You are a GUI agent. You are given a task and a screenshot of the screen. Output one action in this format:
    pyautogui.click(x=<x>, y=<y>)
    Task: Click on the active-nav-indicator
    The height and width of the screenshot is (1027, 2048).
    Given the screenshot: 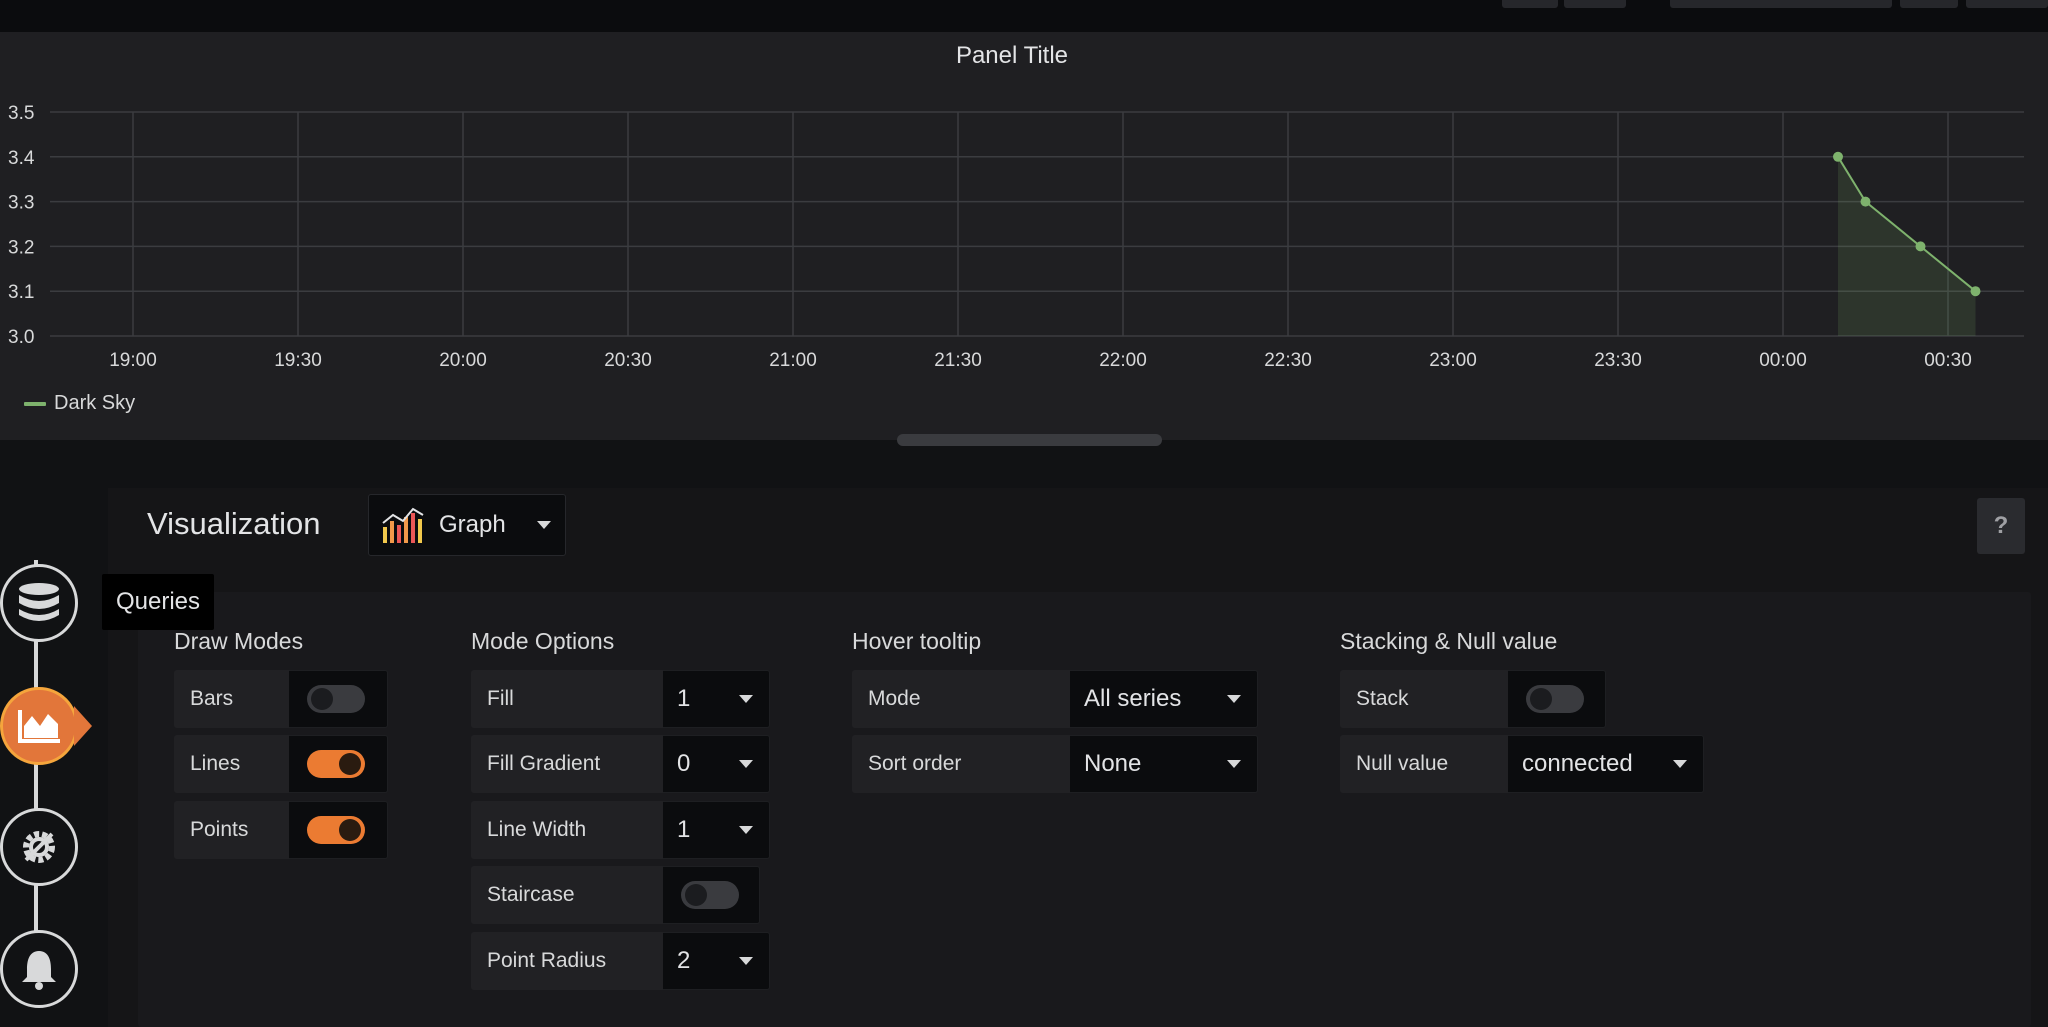 What is the action you would take?
    pyautogui.click(x=83, y=726)
    